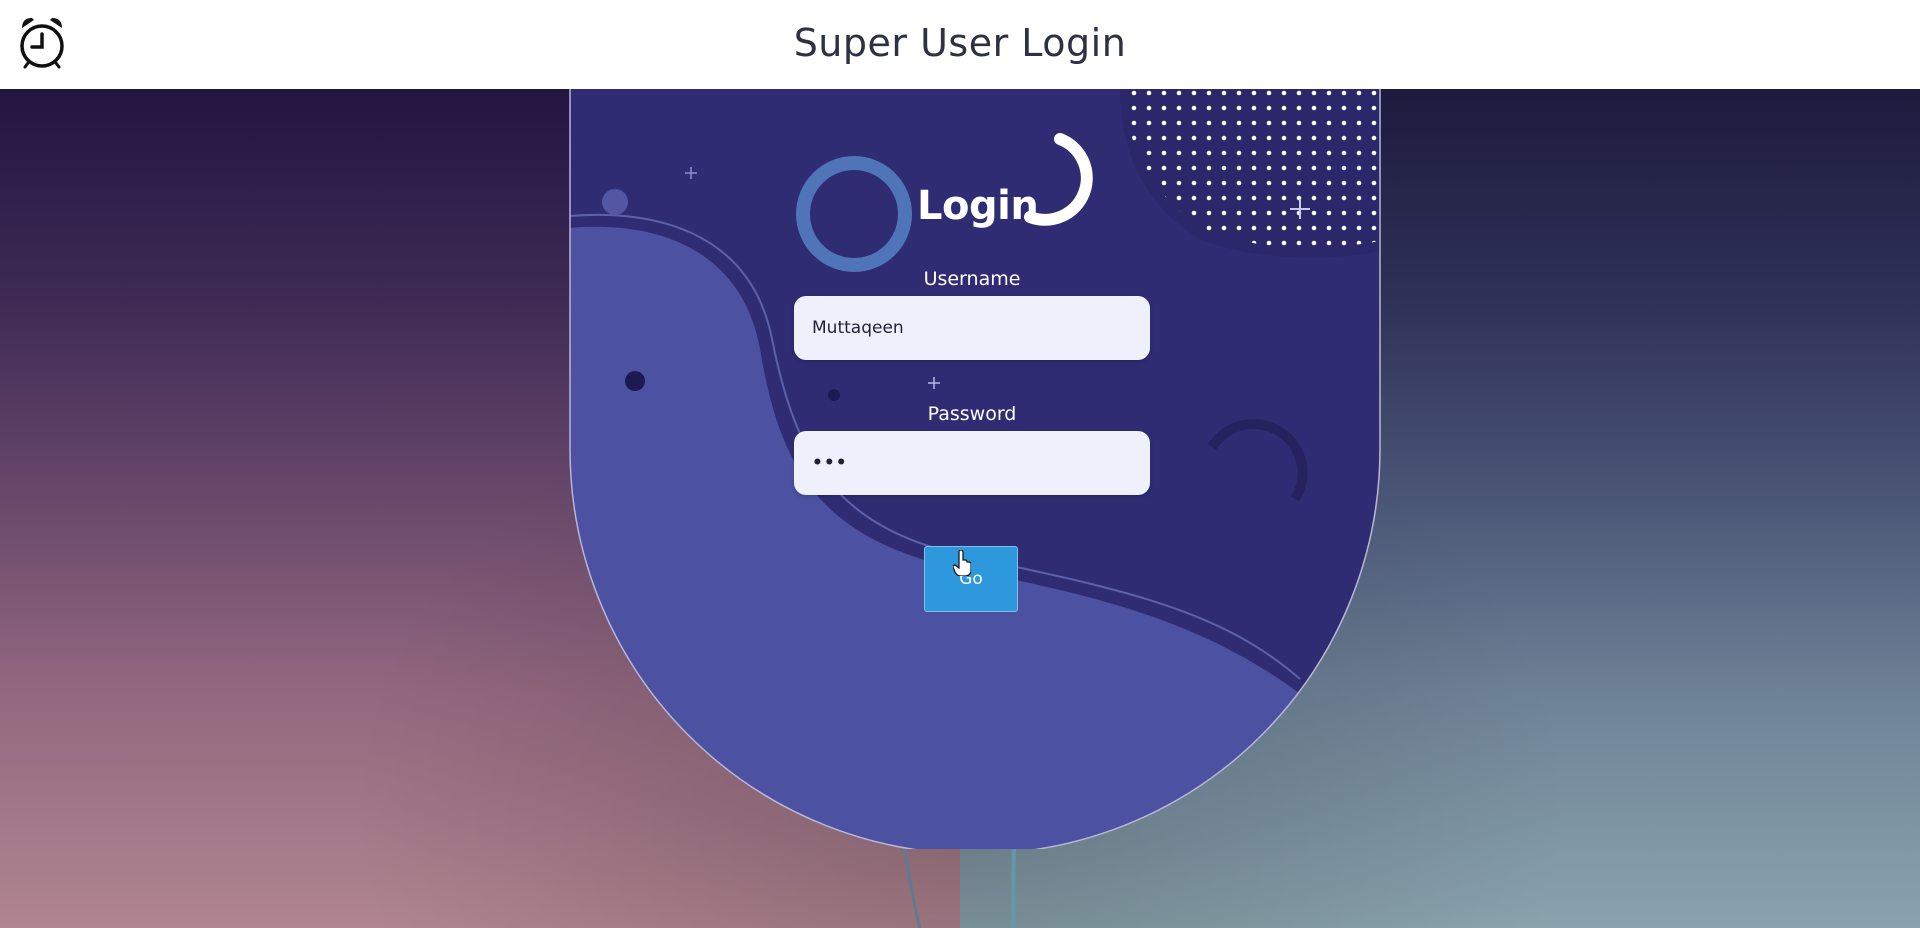 The image size is (1920, 928). Describe the element at coordinates (972, 328) in the screenshot. I see `username-input: Muttaqeen` at that location.